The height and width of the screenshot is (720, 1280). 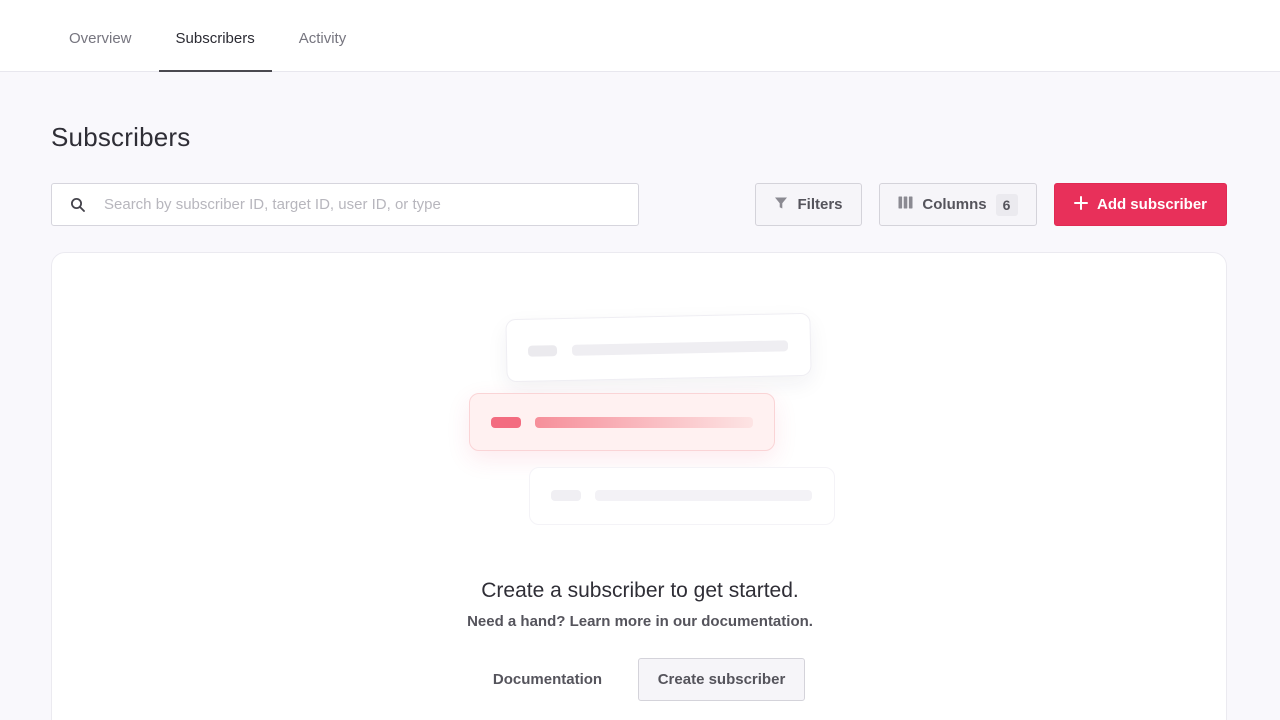 What do you see at coordinates (820, 204) in the screenshot?
I see `filters-label: Filters` at bounding box center [820, 204].